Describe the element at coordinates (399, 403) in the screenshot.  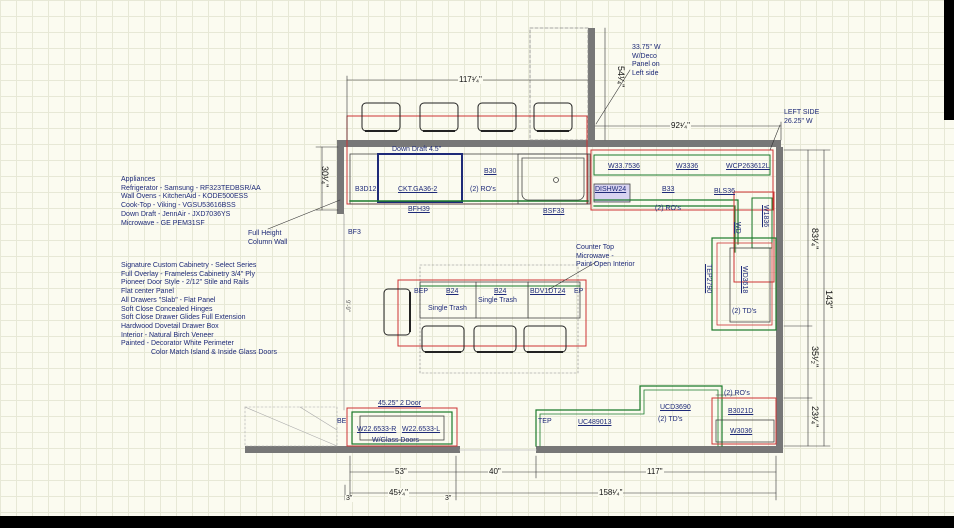
I see `glass-door-label: 45.25" 2 Door` at that location.